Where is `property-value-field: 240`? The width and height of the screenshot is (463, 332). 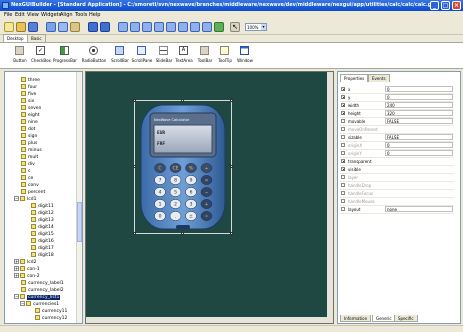 property-value-field: 240 is located at coordinates (419, 105).